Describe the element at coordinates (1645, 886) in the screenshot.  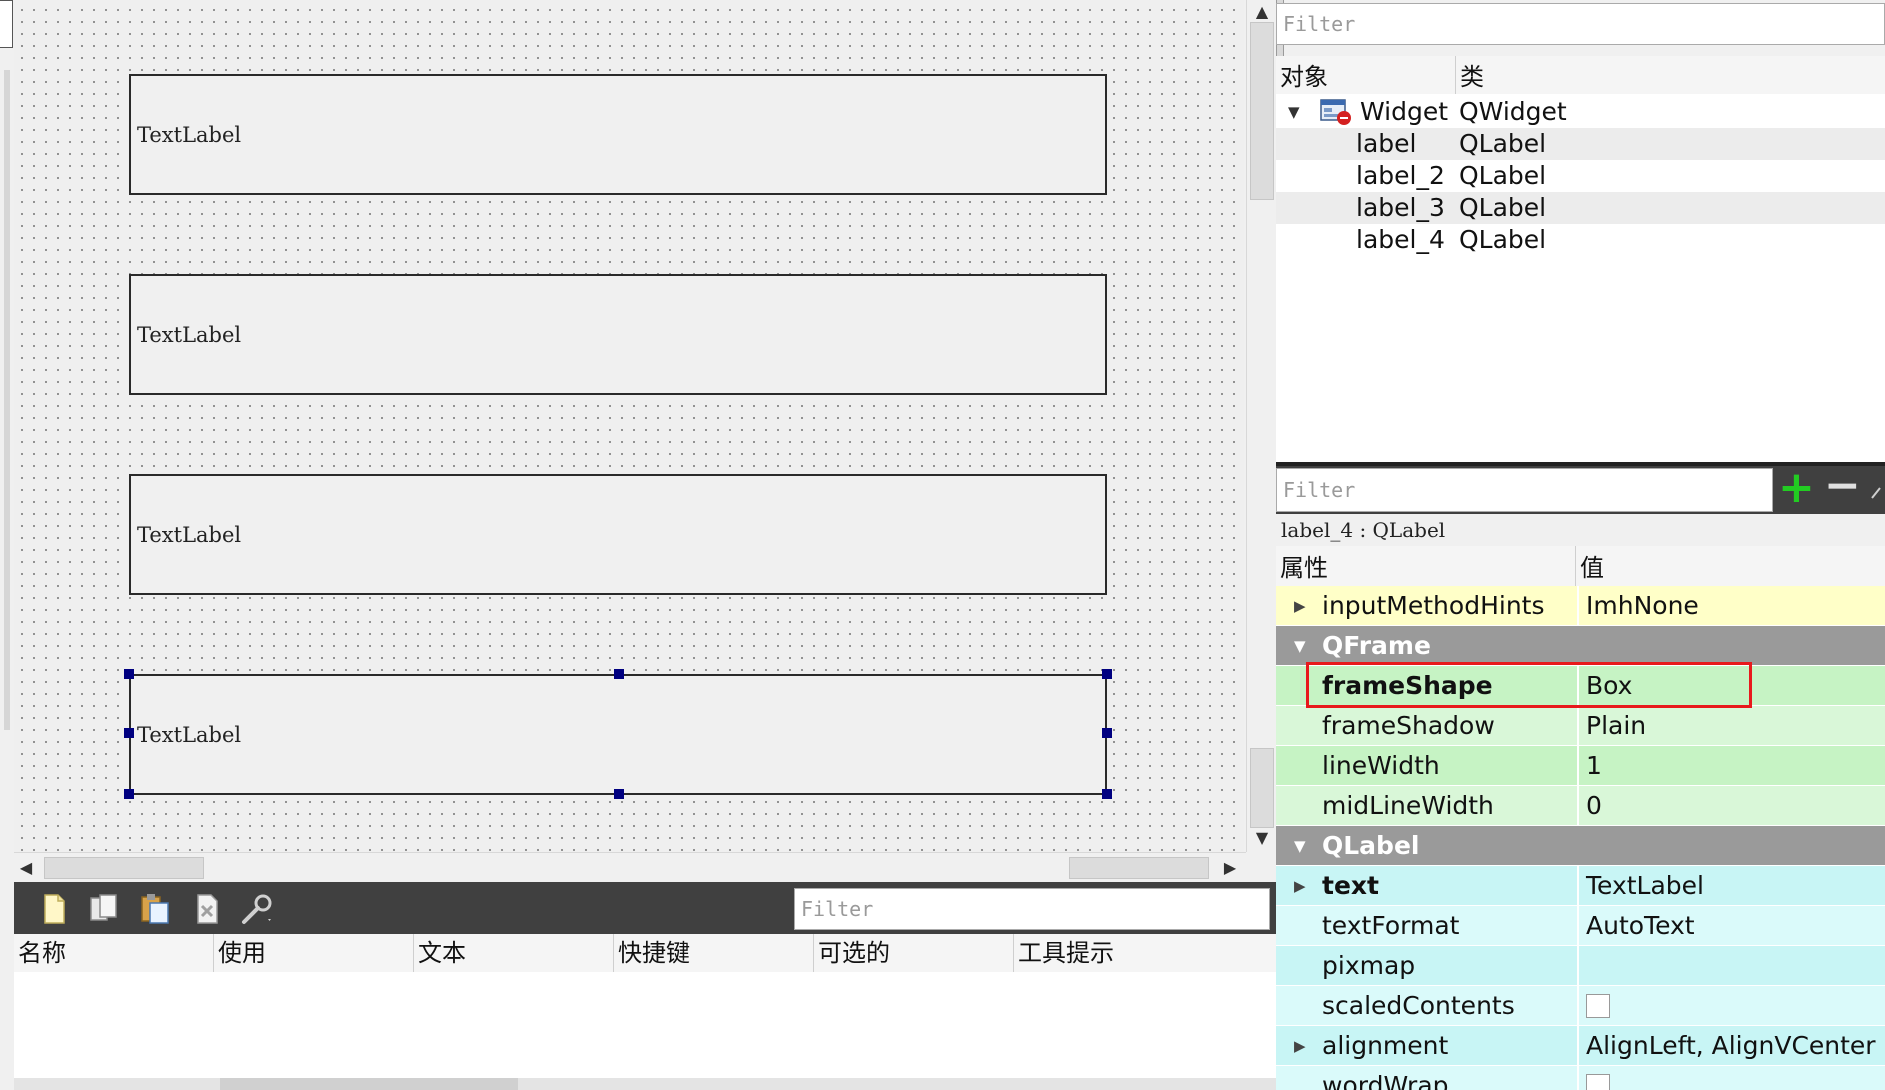
I see `property-value: TextLabel` at that location.